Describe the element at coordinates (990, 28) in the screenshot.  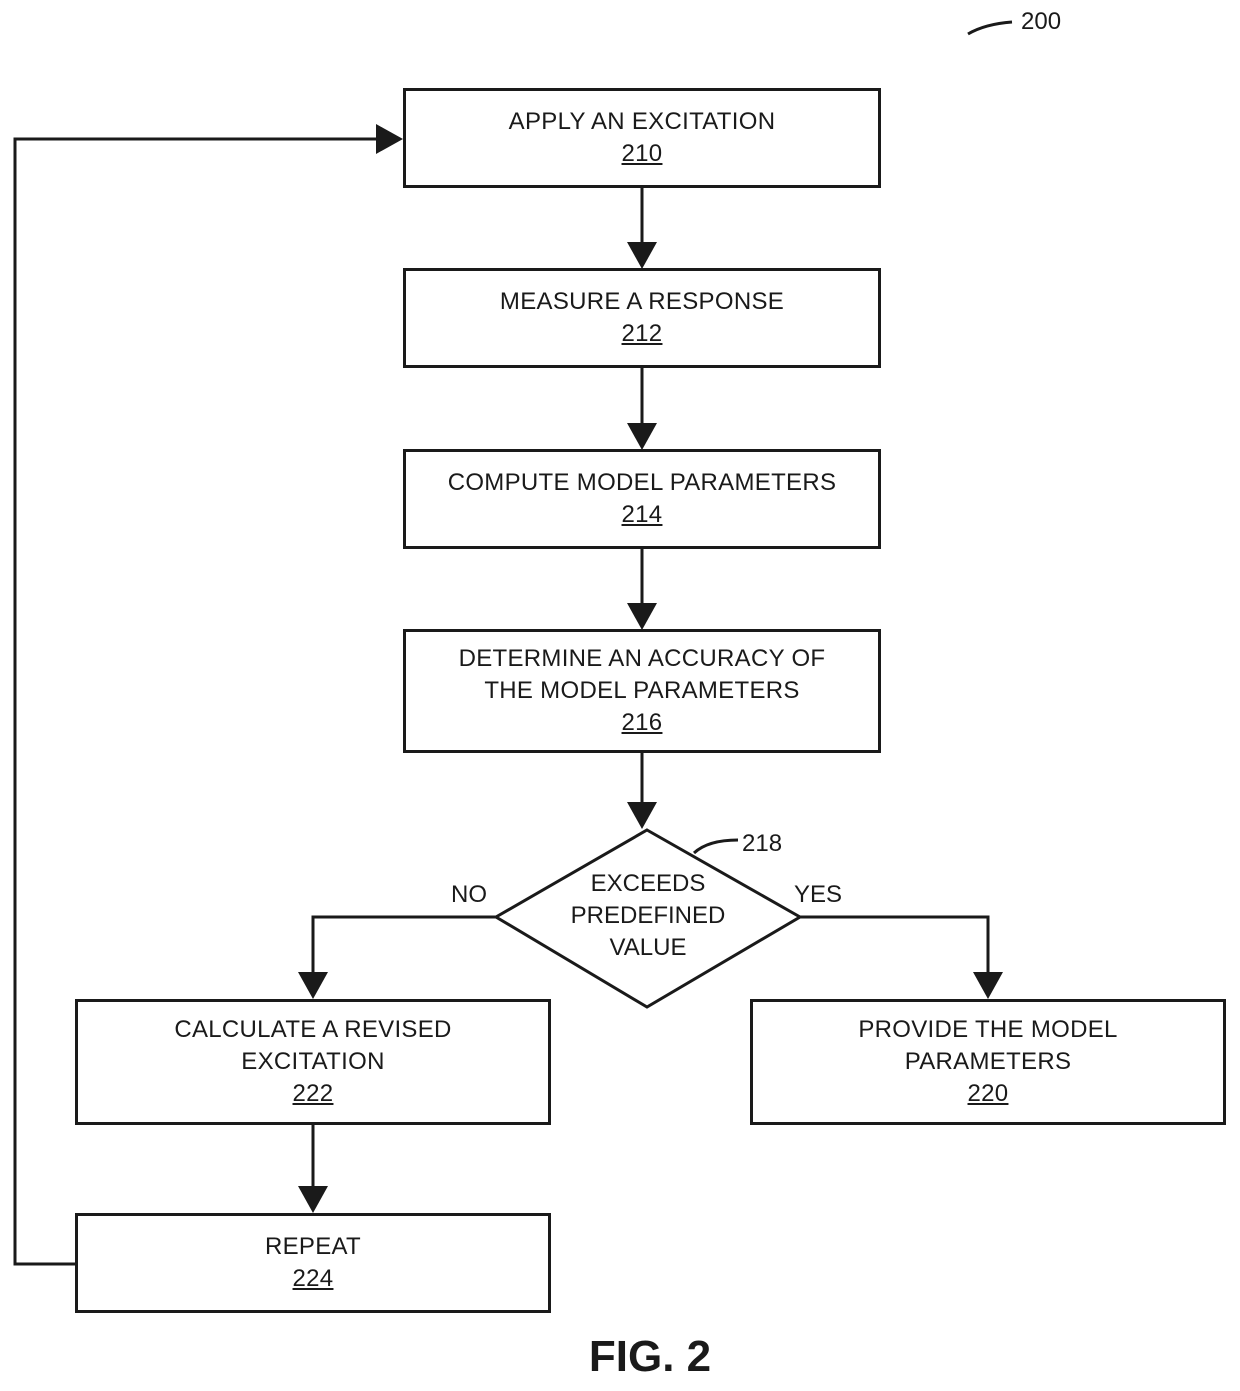
I see `ref-200-leader` at that location.